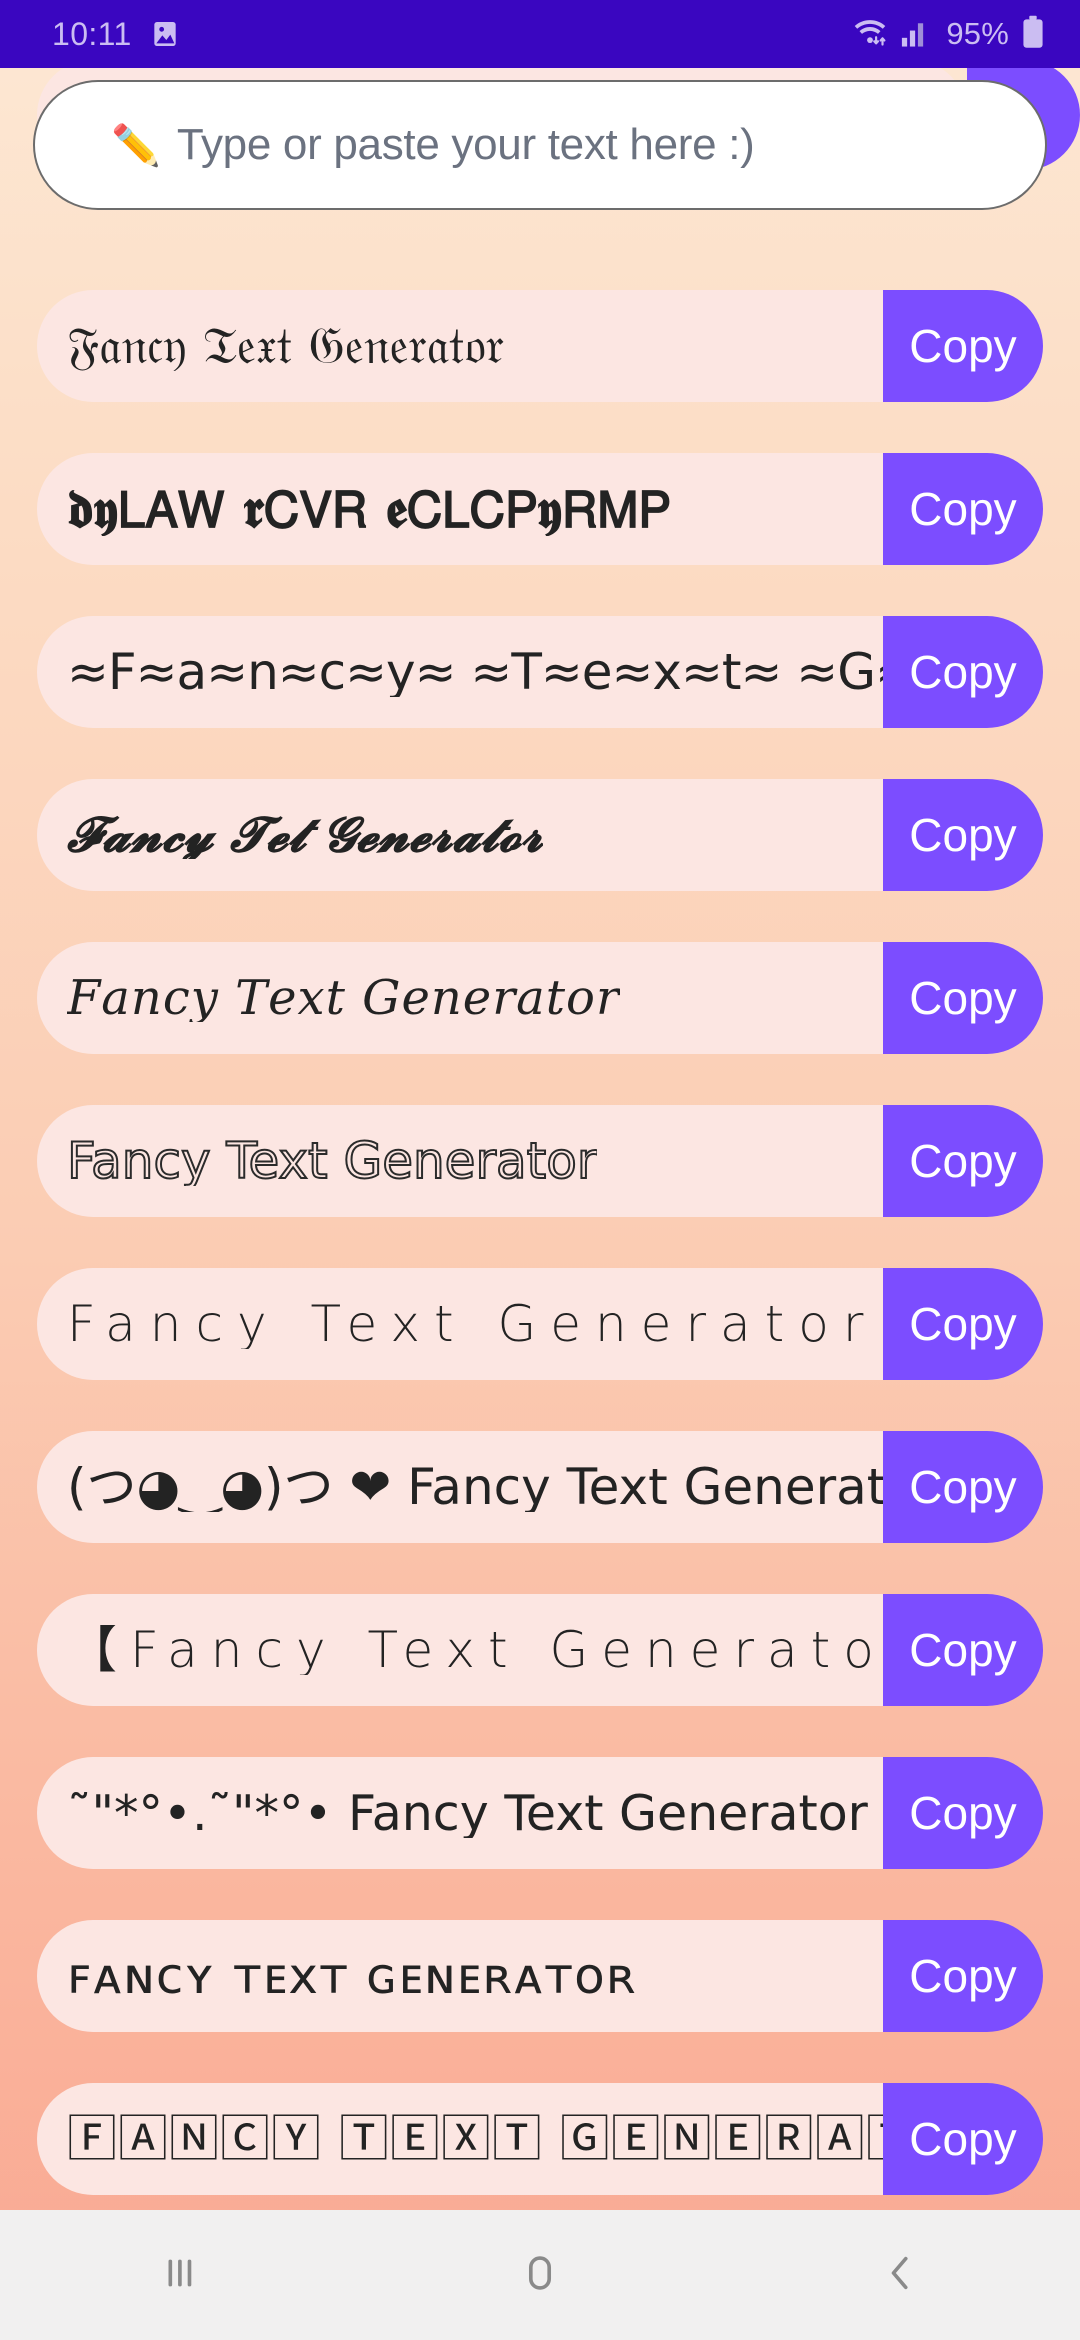  Describe the element at coordinates (977, 33) in the screenshot. I see `battery-percent: 95%` at that location.